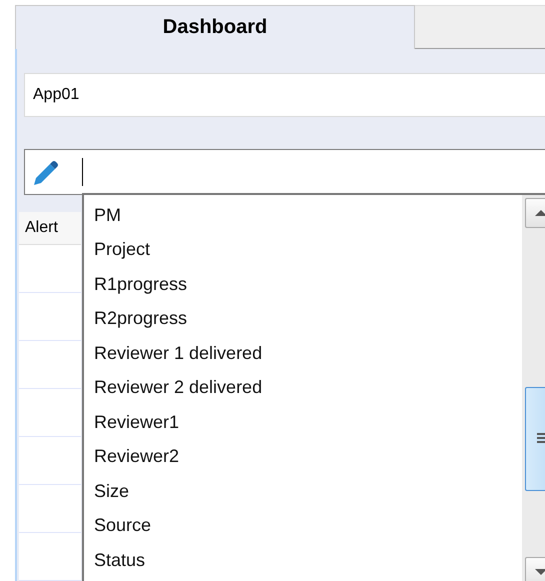 This screenshot has width=545, height=581. I want to click on list-item: Project, so click(303, 249).